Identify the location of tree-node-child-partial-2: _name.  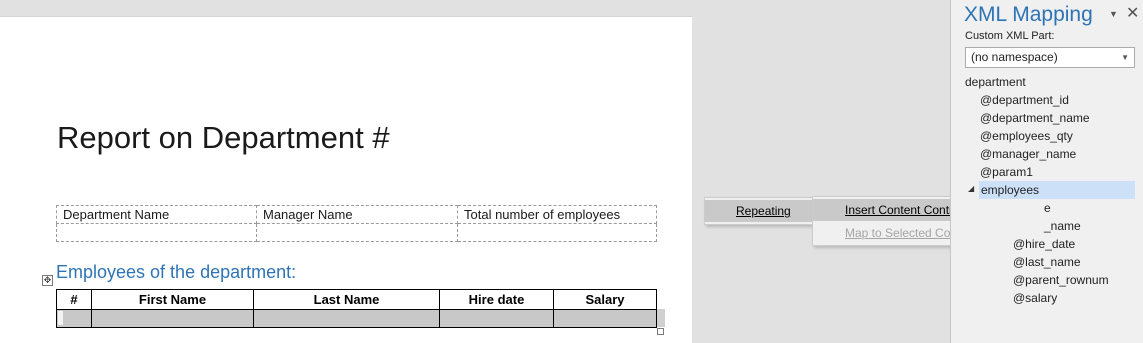
(1062, 226).